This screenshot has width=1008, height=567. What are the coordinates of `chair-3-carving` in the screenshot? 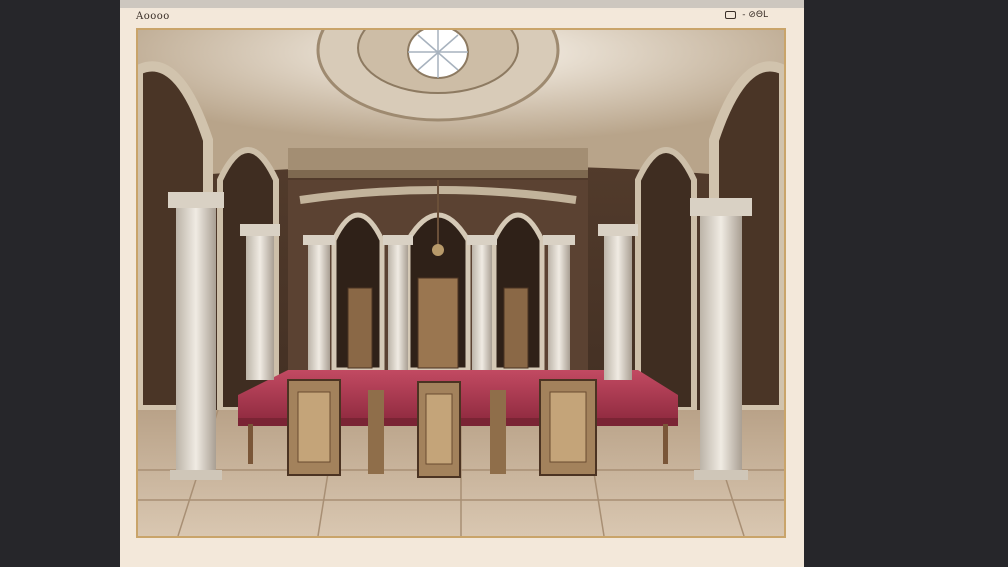 It's located at (568, 427).